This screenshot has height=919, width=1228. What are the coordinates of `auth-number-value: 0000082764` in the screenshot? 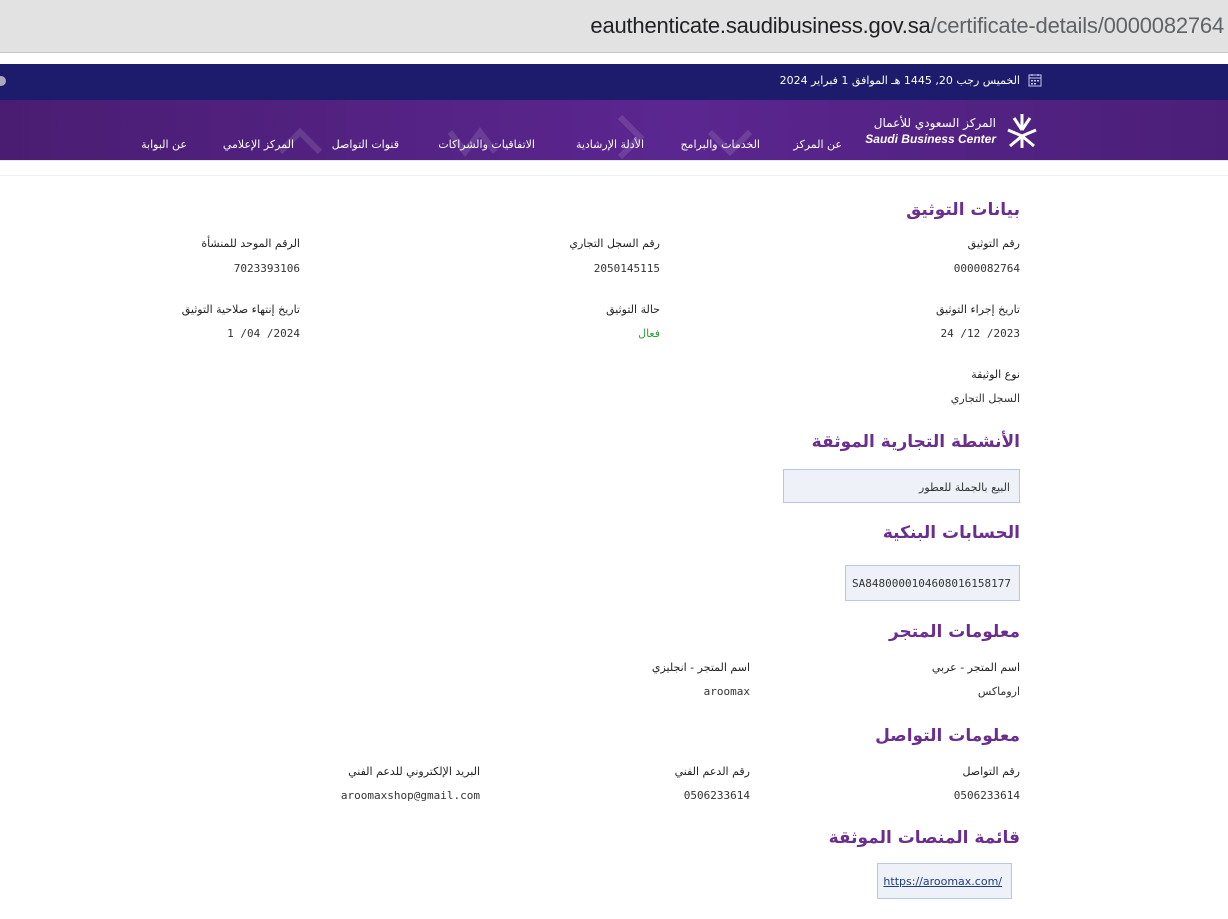 It's located at (986, 268).